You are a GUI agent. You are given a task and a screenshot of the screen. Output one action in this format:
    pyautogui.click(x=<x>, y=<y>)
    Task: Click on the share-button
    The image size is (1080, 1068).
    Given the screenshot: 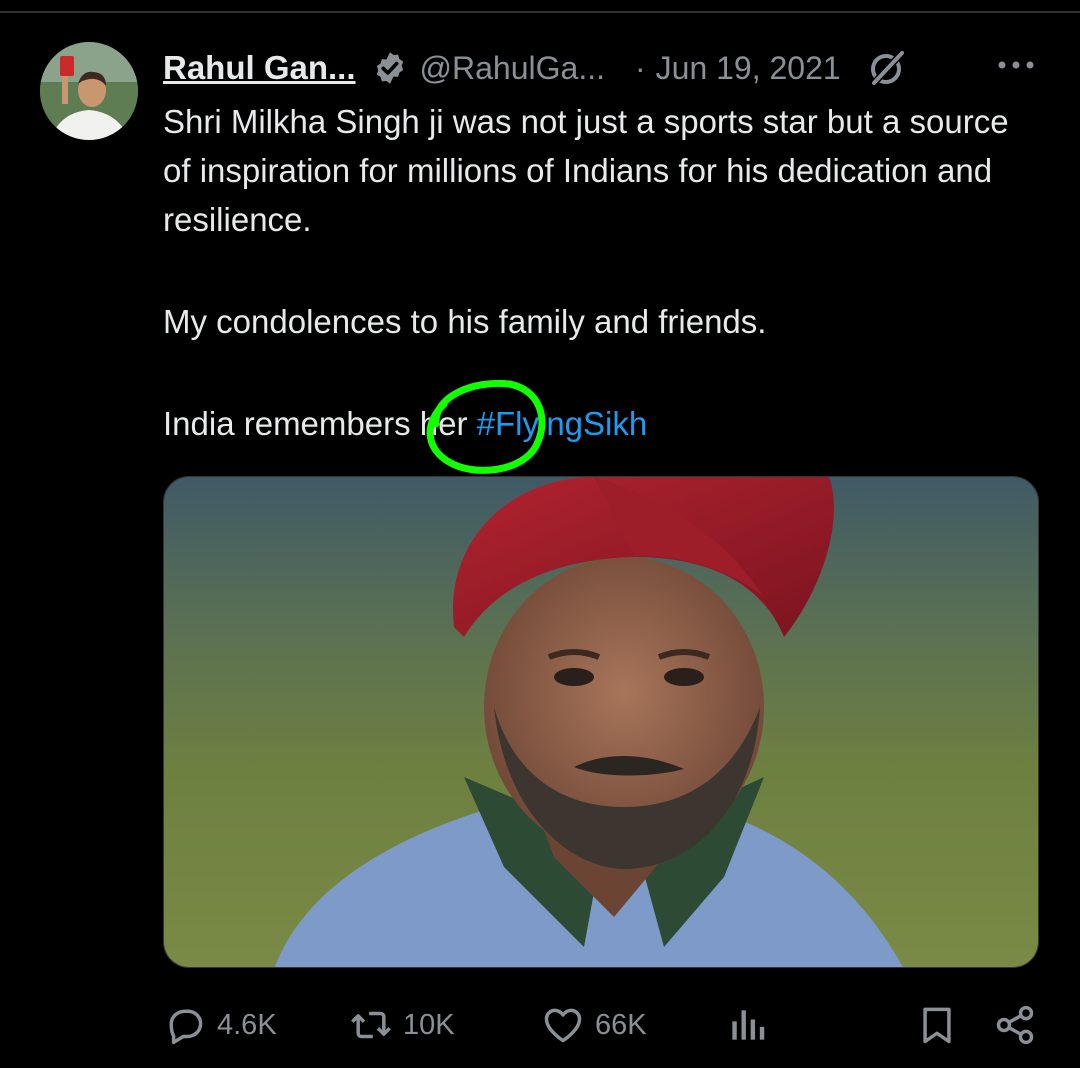 What is the action you would take?
    pyautogui.click(x=1015, y=1025)
    